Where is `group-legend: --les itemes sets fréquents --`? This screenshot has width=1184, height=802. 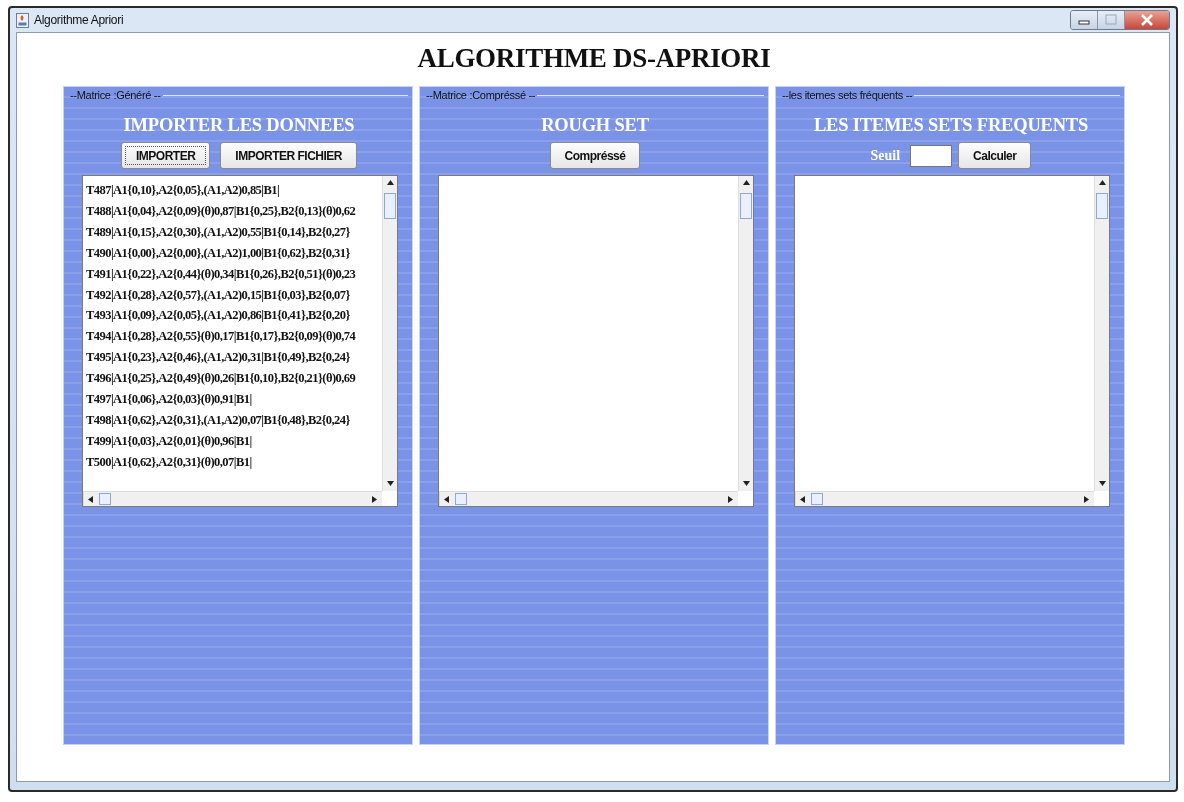 group-legend: --les itemes sets fréquents -- is located at coordinates (847, 95).